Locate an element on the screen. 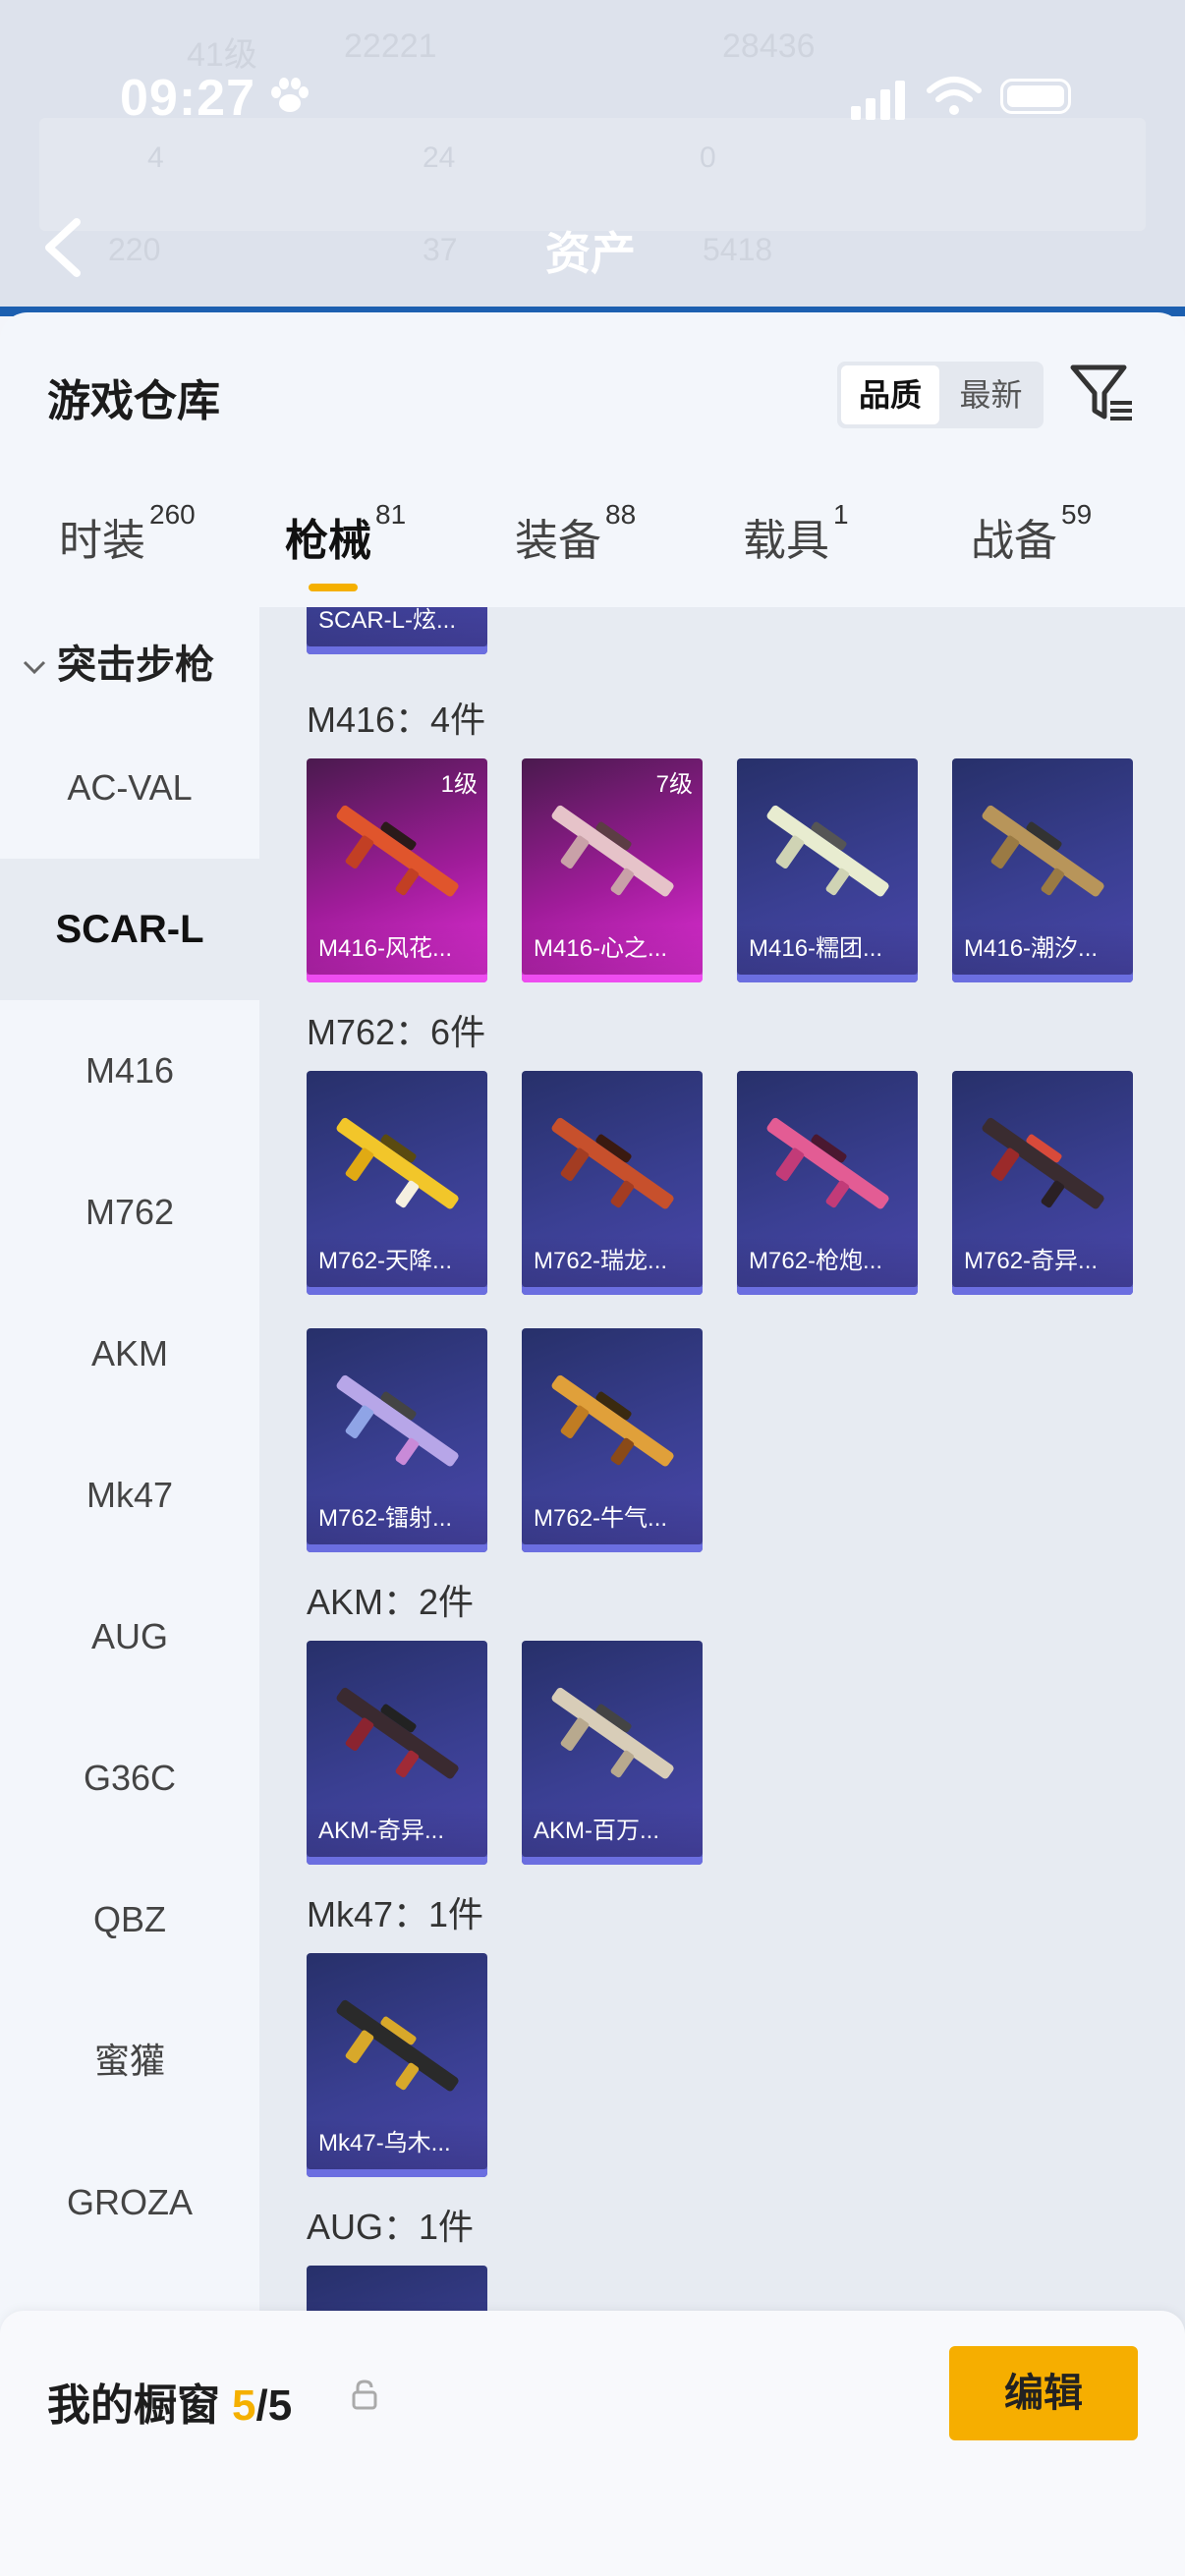 The image size is (1185, 2576). tab-count: 260 is located at coordinates (172, 514).